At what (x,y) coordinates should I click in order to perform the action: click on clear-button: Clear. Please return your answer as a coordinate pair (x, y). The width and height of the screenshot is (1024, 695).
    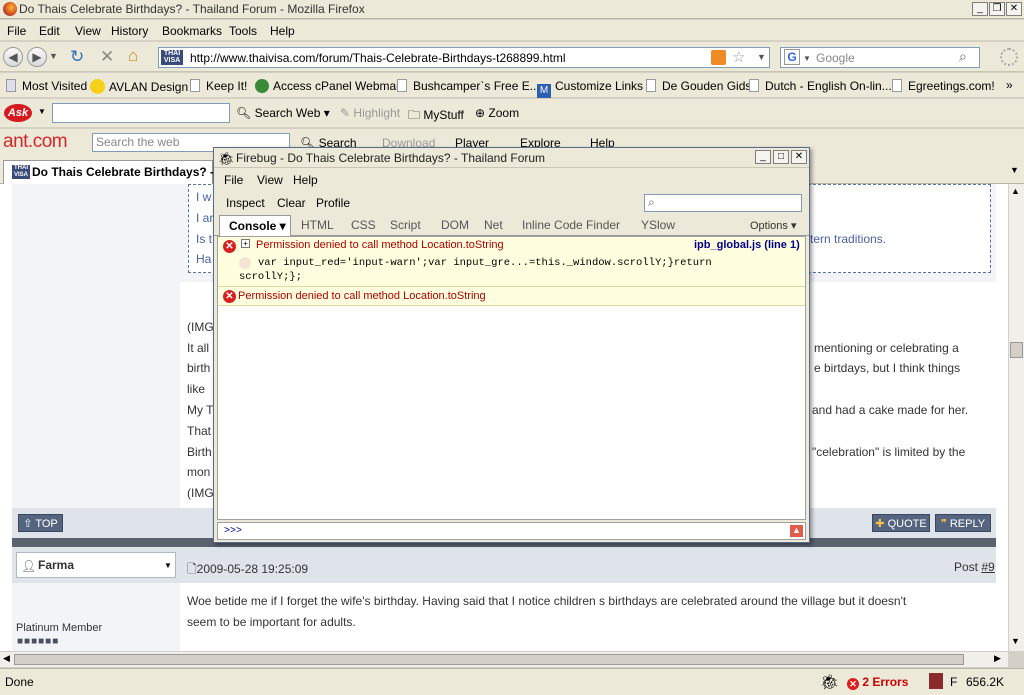
    Looking at the image, I should click on (291, 203).